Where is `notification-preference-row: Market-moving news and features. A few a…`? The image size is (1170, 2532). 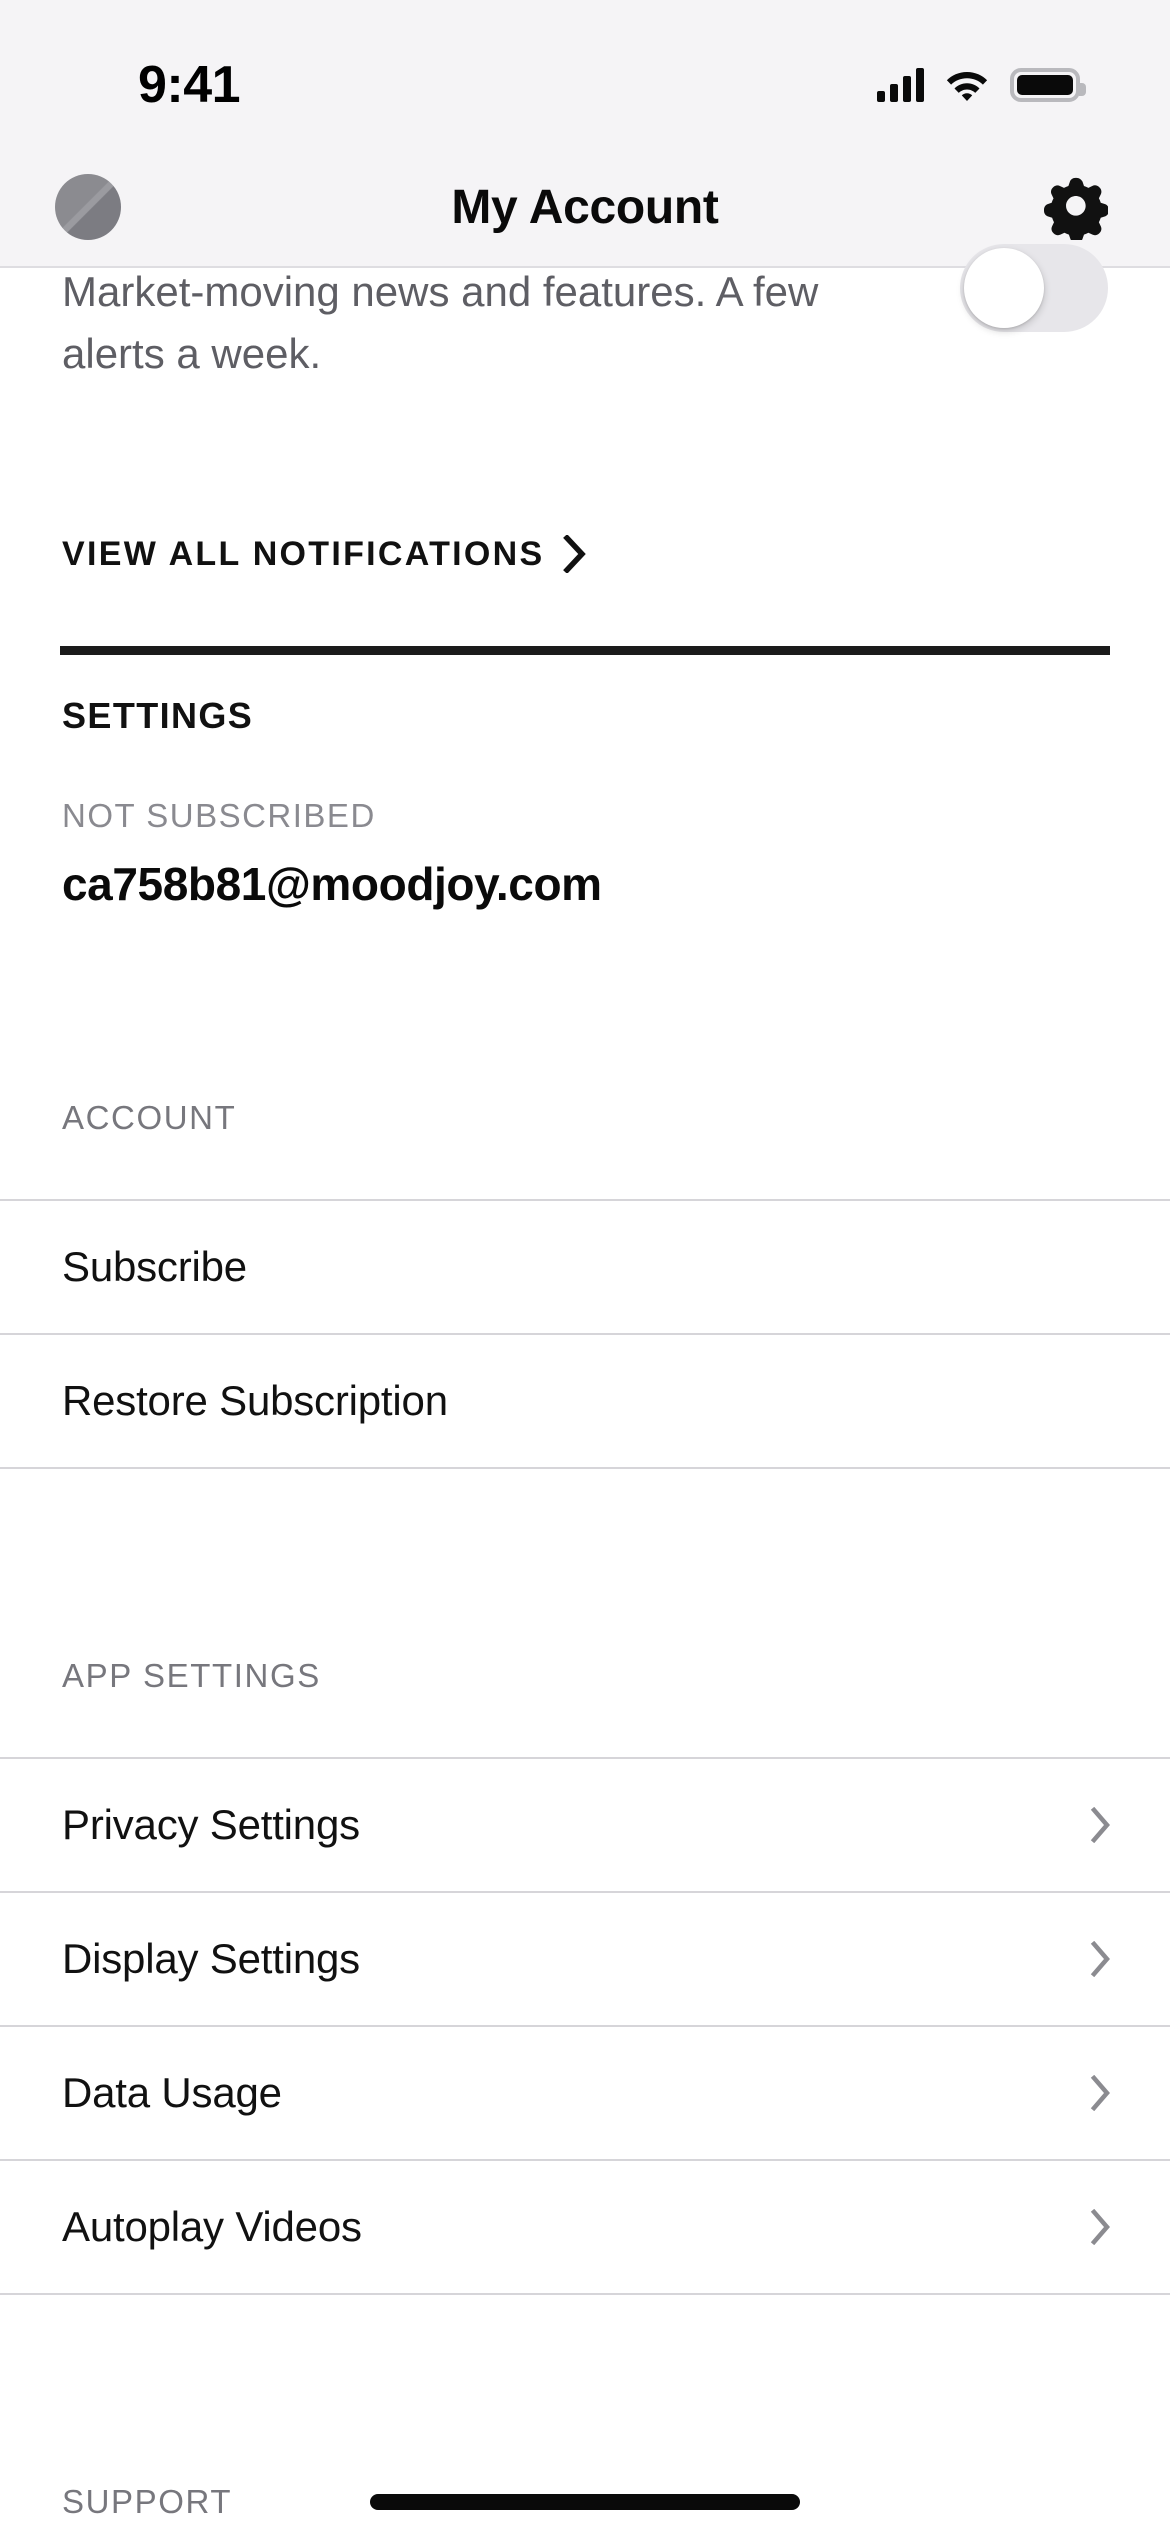
notification-preference-row: Market-moving news and features. A few a… is located at coordinates (585, 336).